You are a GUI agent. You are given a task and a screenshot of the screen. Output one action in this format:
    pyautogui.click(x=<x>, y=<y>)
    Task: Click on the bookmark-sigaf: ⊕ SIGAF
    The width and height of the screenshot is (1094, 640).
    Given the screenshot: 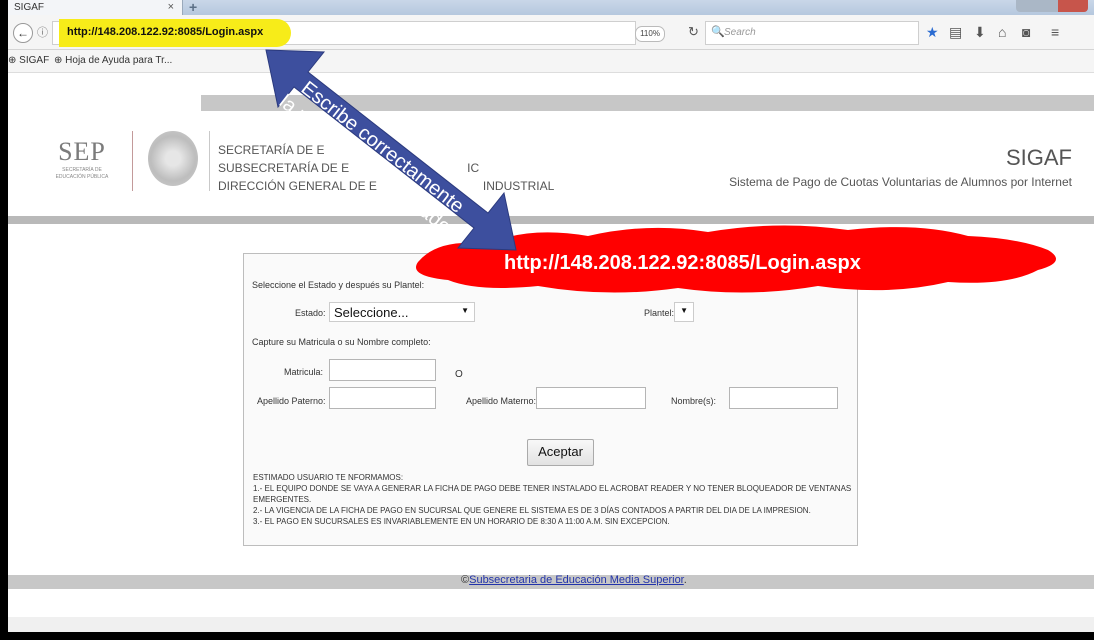 What is the action you would take?
    pyautogui.click(x=28, y=60)
    